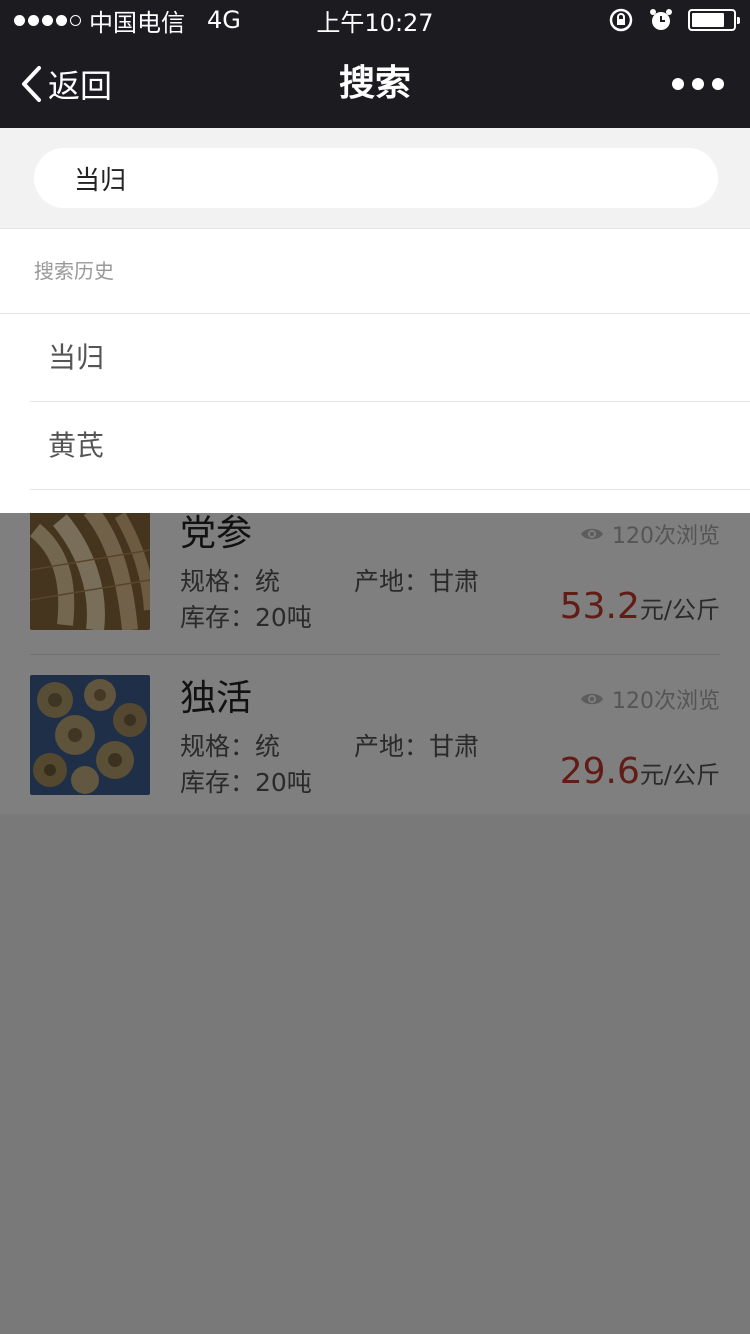 The image size is (750, 1334). I want to click on network-label: 4G, so click(224, 20).